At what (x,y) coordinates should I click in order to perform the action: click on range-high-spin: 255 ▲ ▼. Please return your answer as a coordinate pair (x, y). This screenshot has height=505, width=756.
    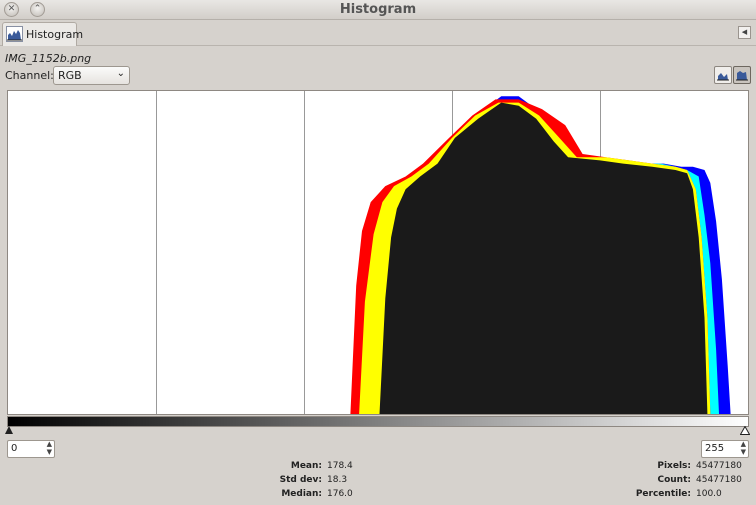
    Looking at the image, I should click on (725, 449).